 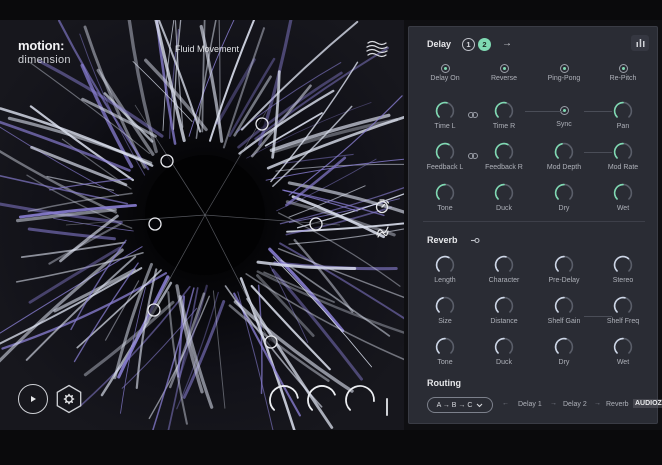 I want to click on route-step-2: Delay 2, so click(x=575, y=404).